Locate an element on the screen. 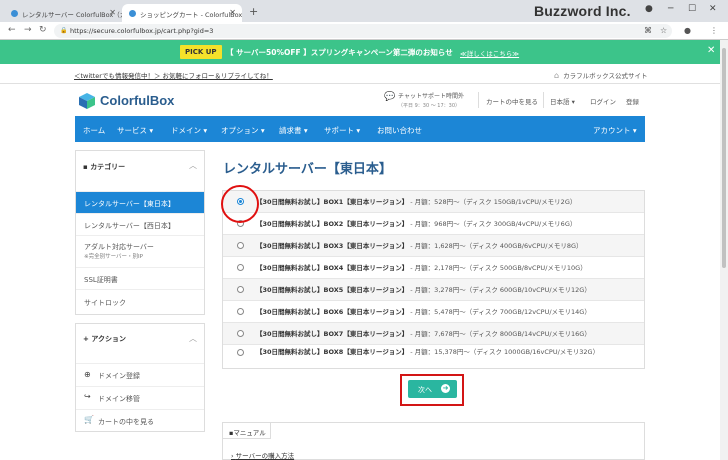 This screenshot has height=460, width=728. favicon-icon is located at coordinates (14, 13).